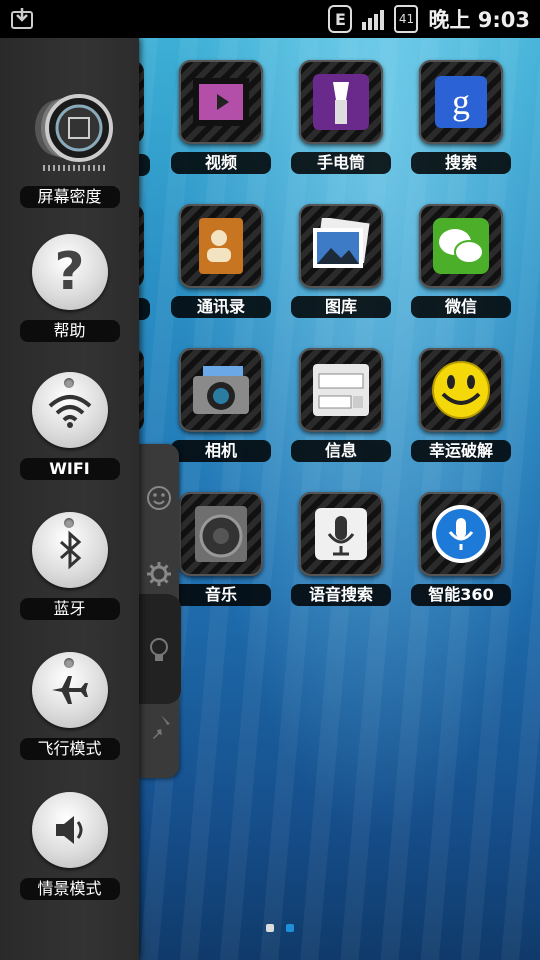  I want to click on app-label: 相机, so click(221, 451).